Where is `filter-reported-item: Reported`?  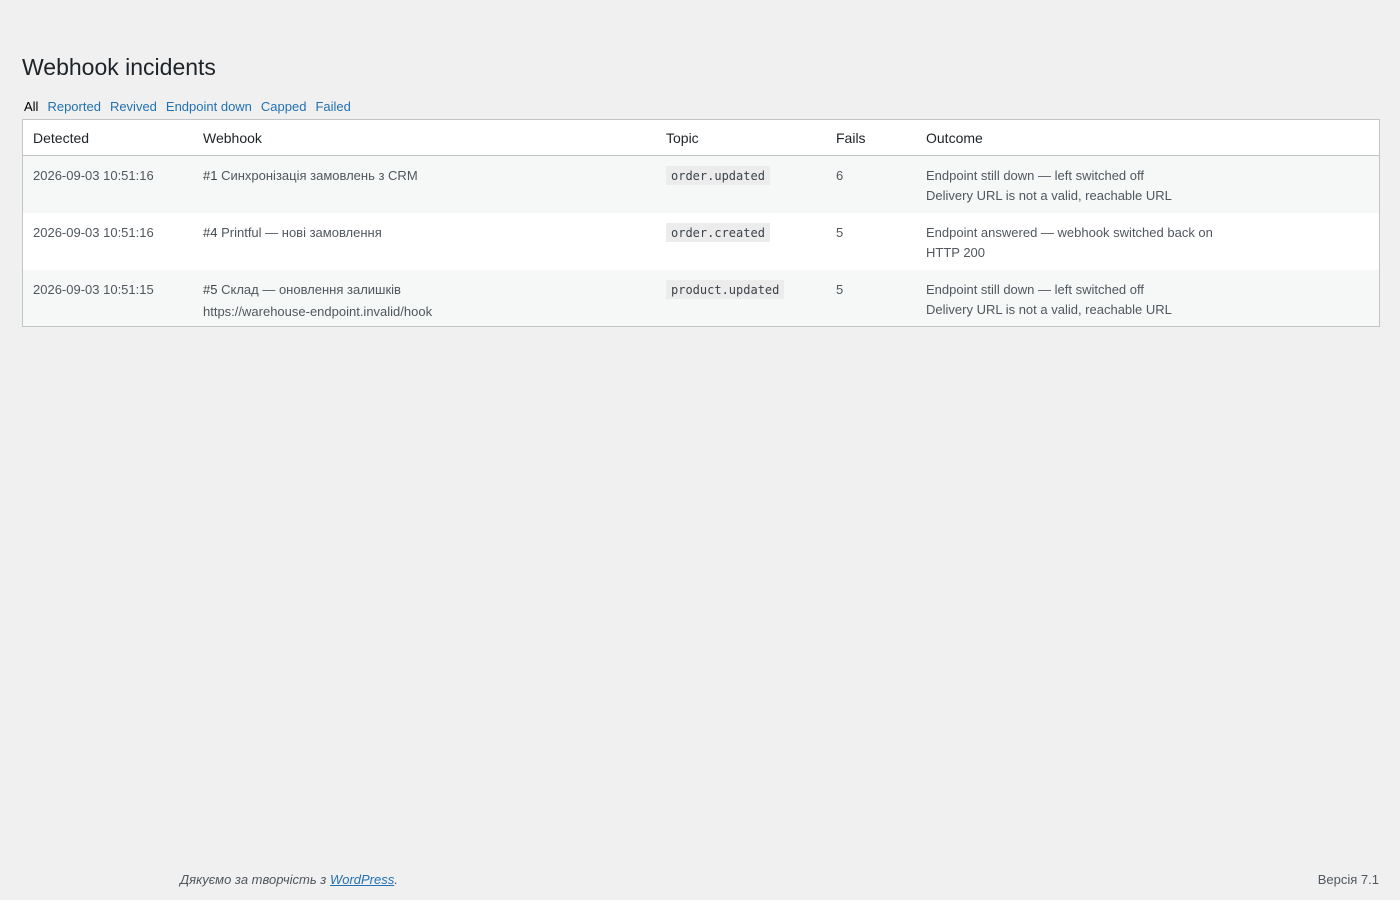
filter-reported-item: Reported is located at coordinates (73, 107).